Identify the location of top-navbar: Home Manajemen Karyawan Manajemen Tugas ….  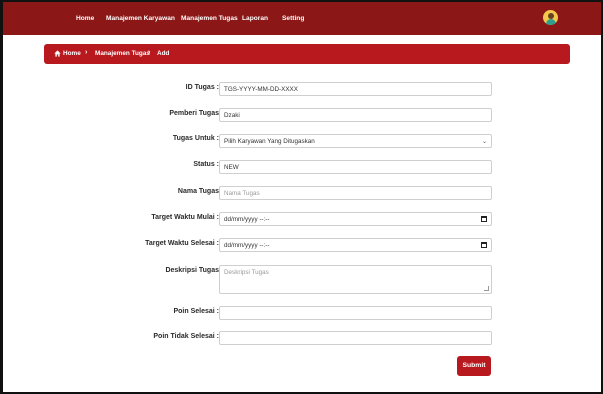
(302, 18).